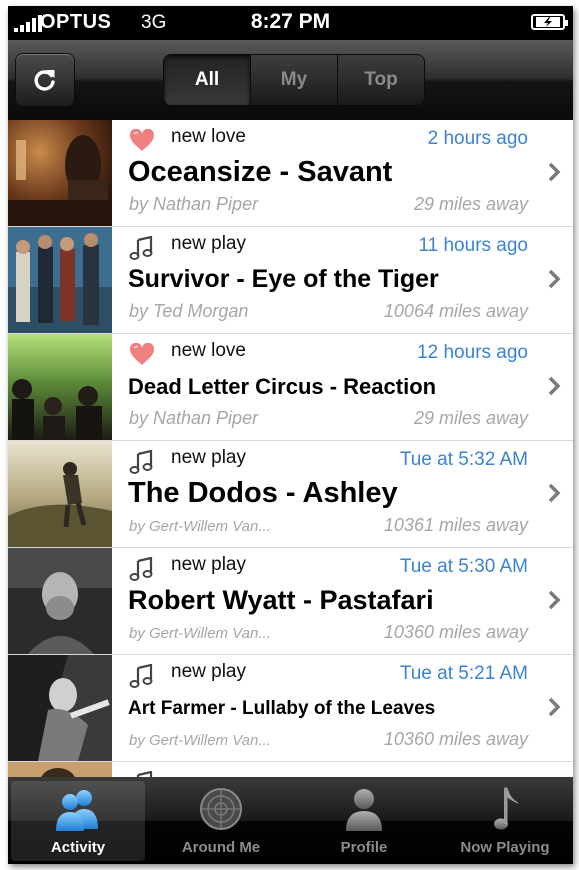  I want to click on track-title: Oceansize - Savant, so click(260, 172).